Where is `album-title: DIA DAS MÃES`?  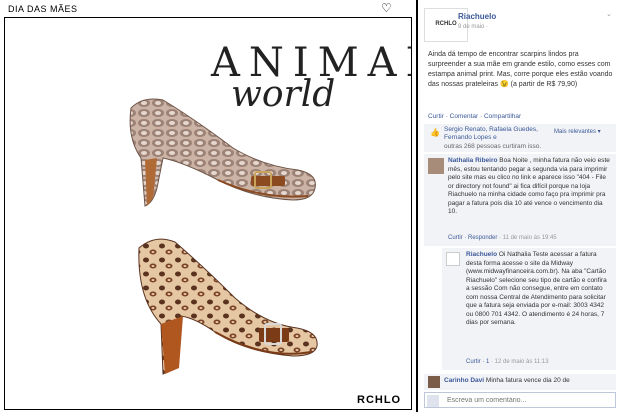
album-title: DIA DAS MÃES is located at coordinates (43, 9).